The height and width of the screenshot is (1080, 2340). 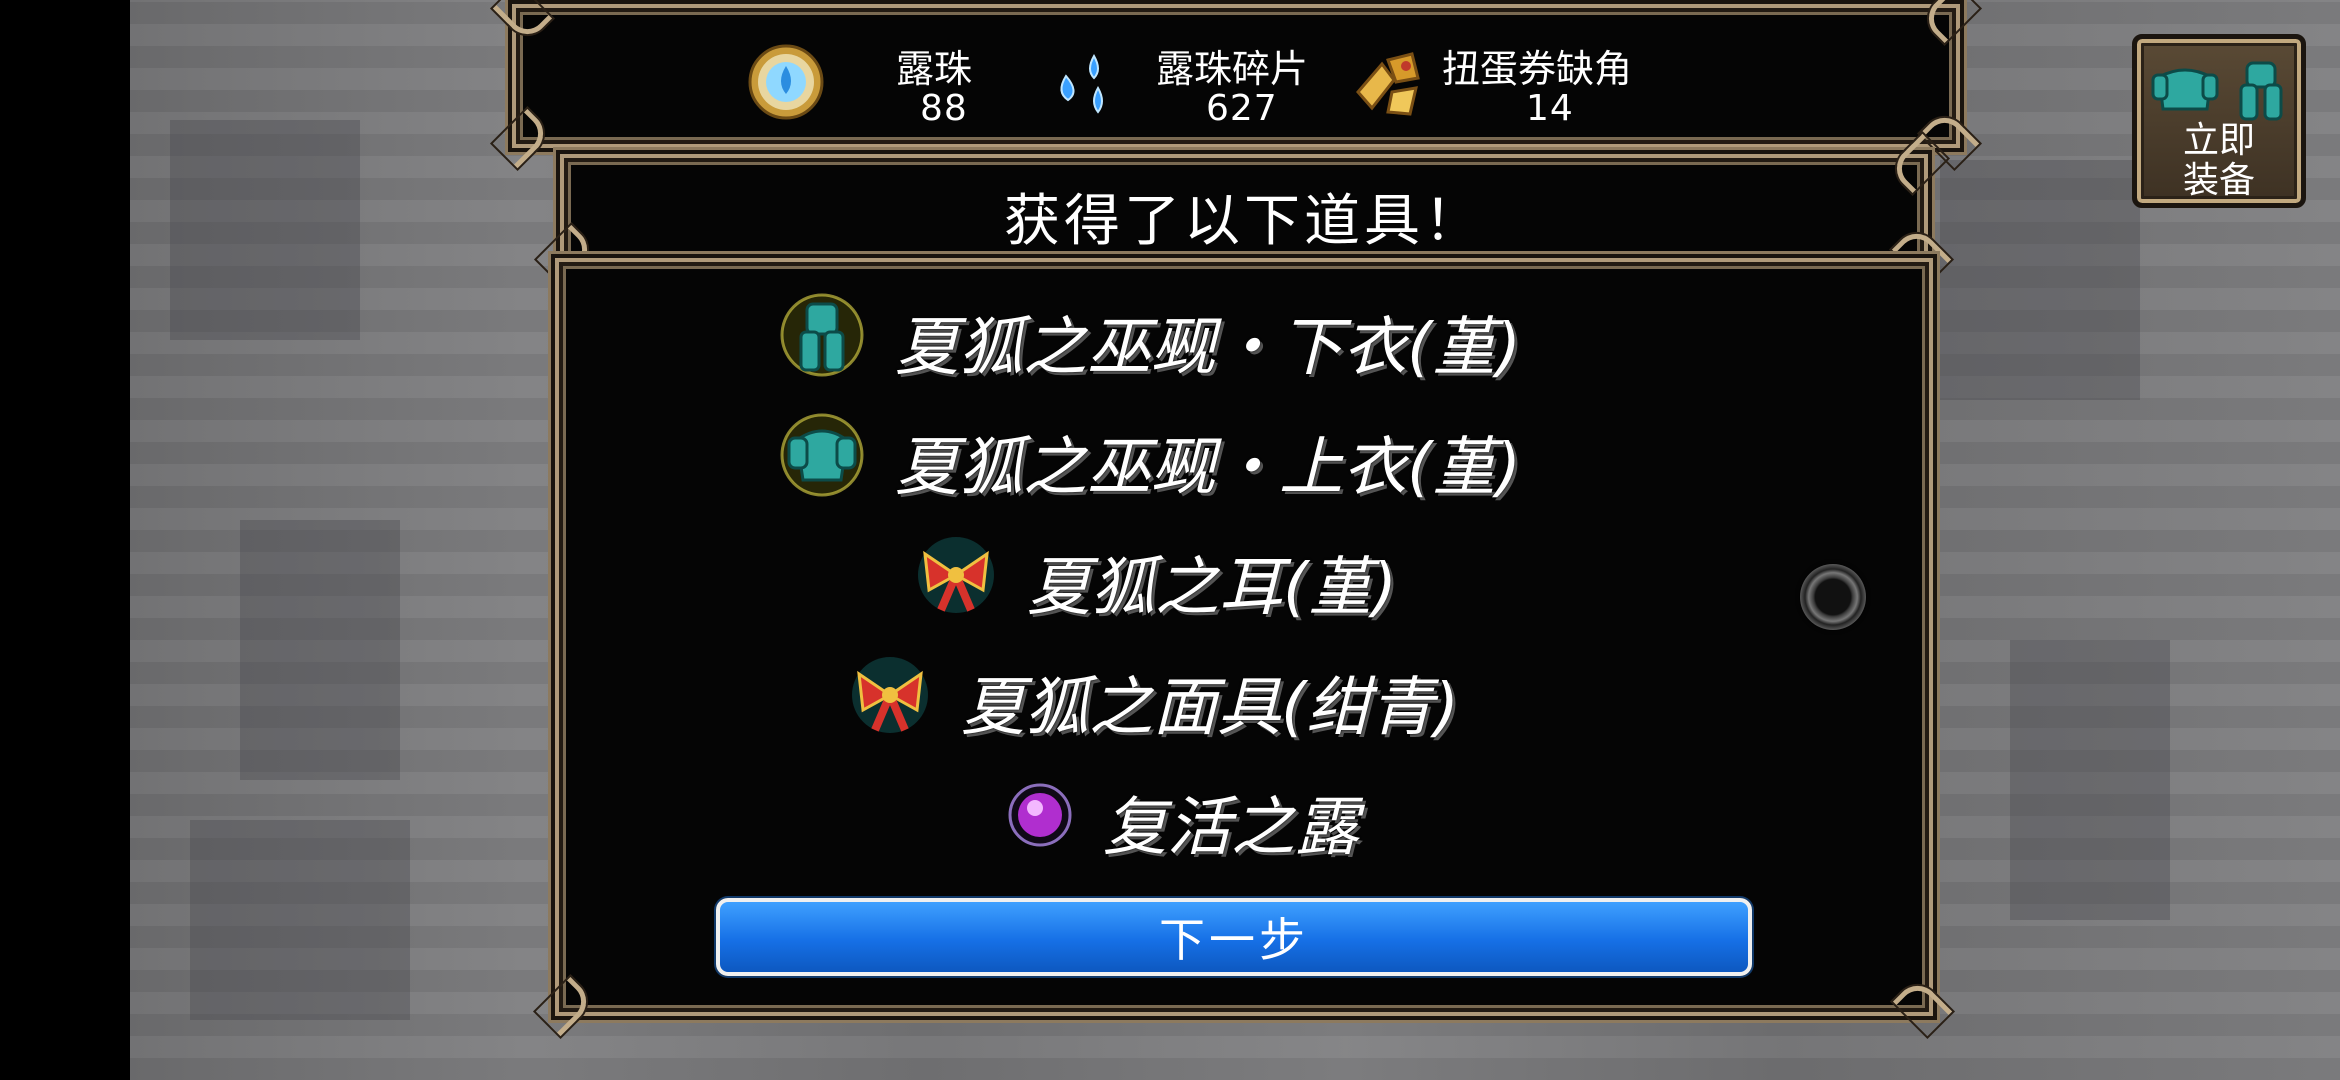 What do you see at coordinates (876, 82) in the screenshot?
I see `currency-dewdrop: 露珠 88` at bounding box center [876, 82].